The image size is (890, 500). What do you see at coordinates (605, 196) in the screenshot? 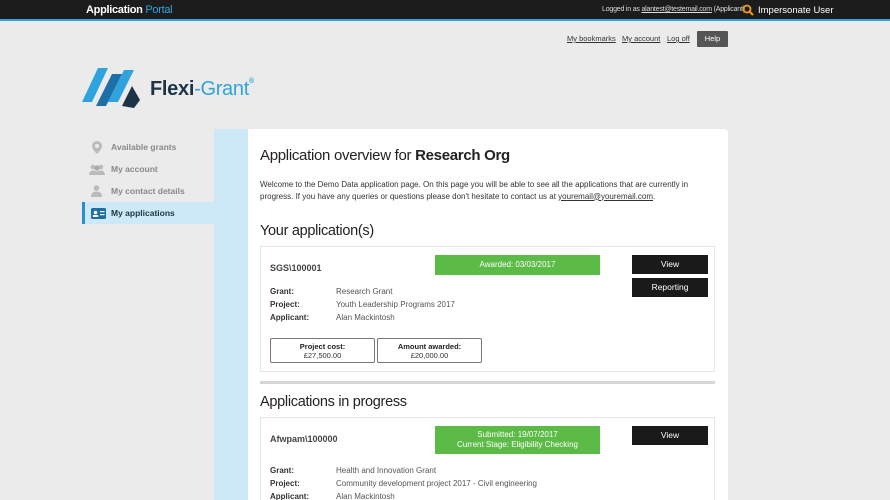
I see `contact-email-link: youremail@youremail.com` at bounding box center [605, 196].